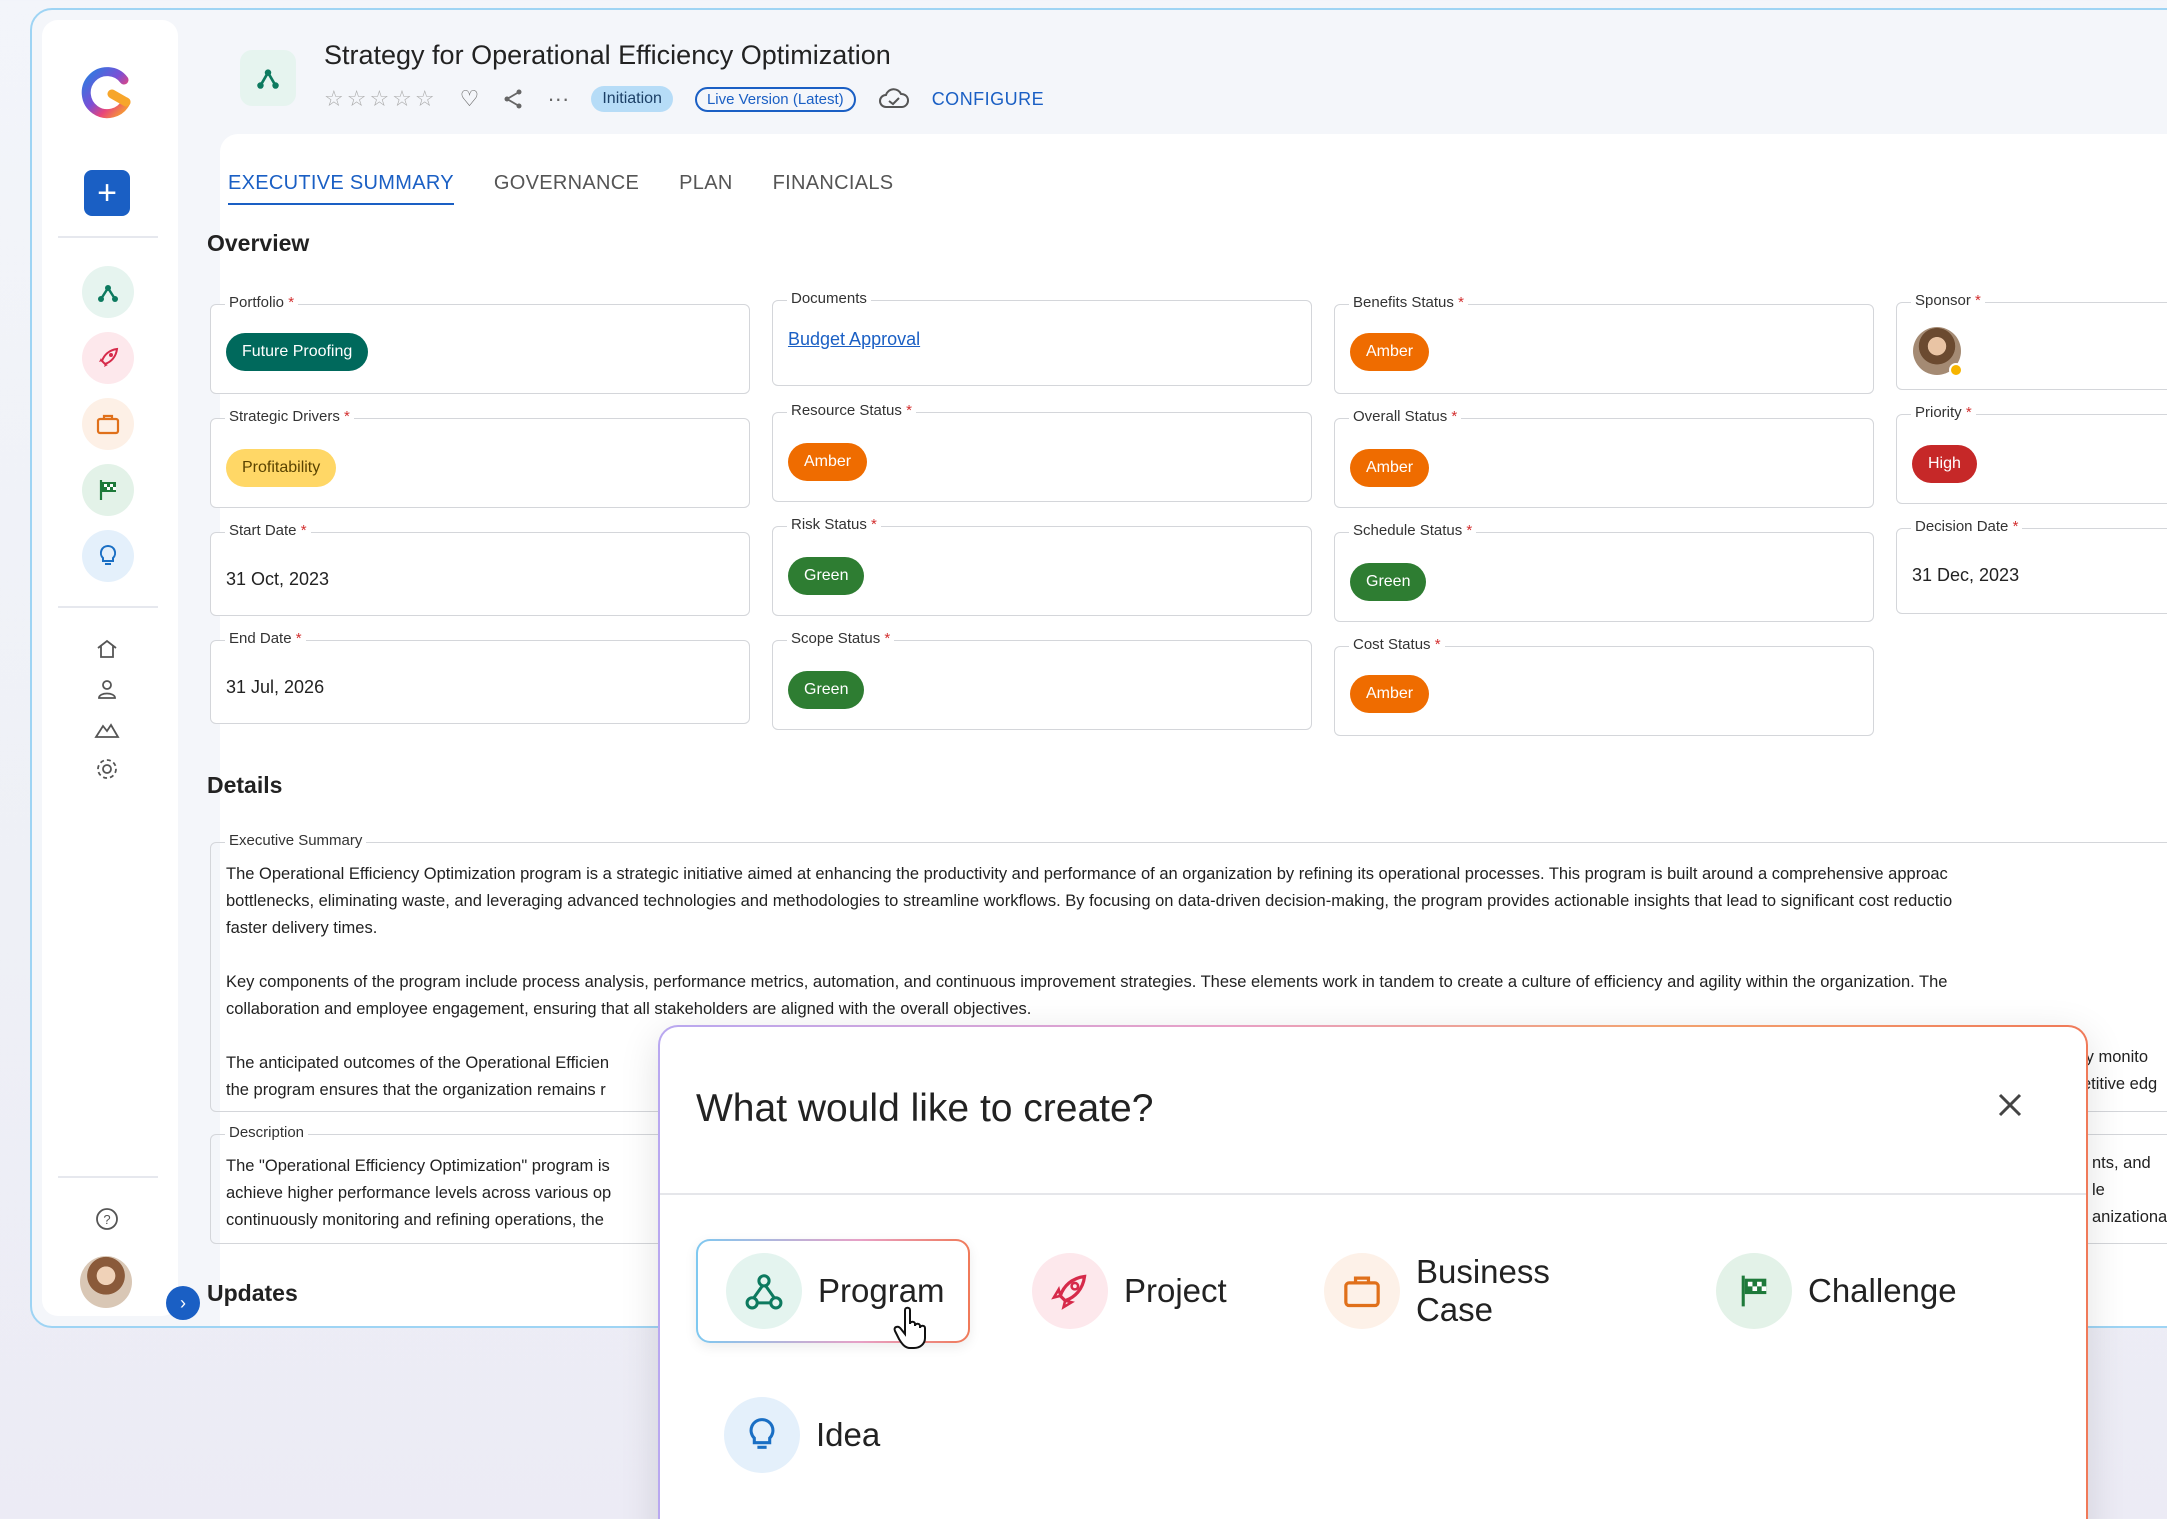 This screenshot has height=1519, width=2167. I want to click on sidebar-item-business-cases, so click(108, 424).